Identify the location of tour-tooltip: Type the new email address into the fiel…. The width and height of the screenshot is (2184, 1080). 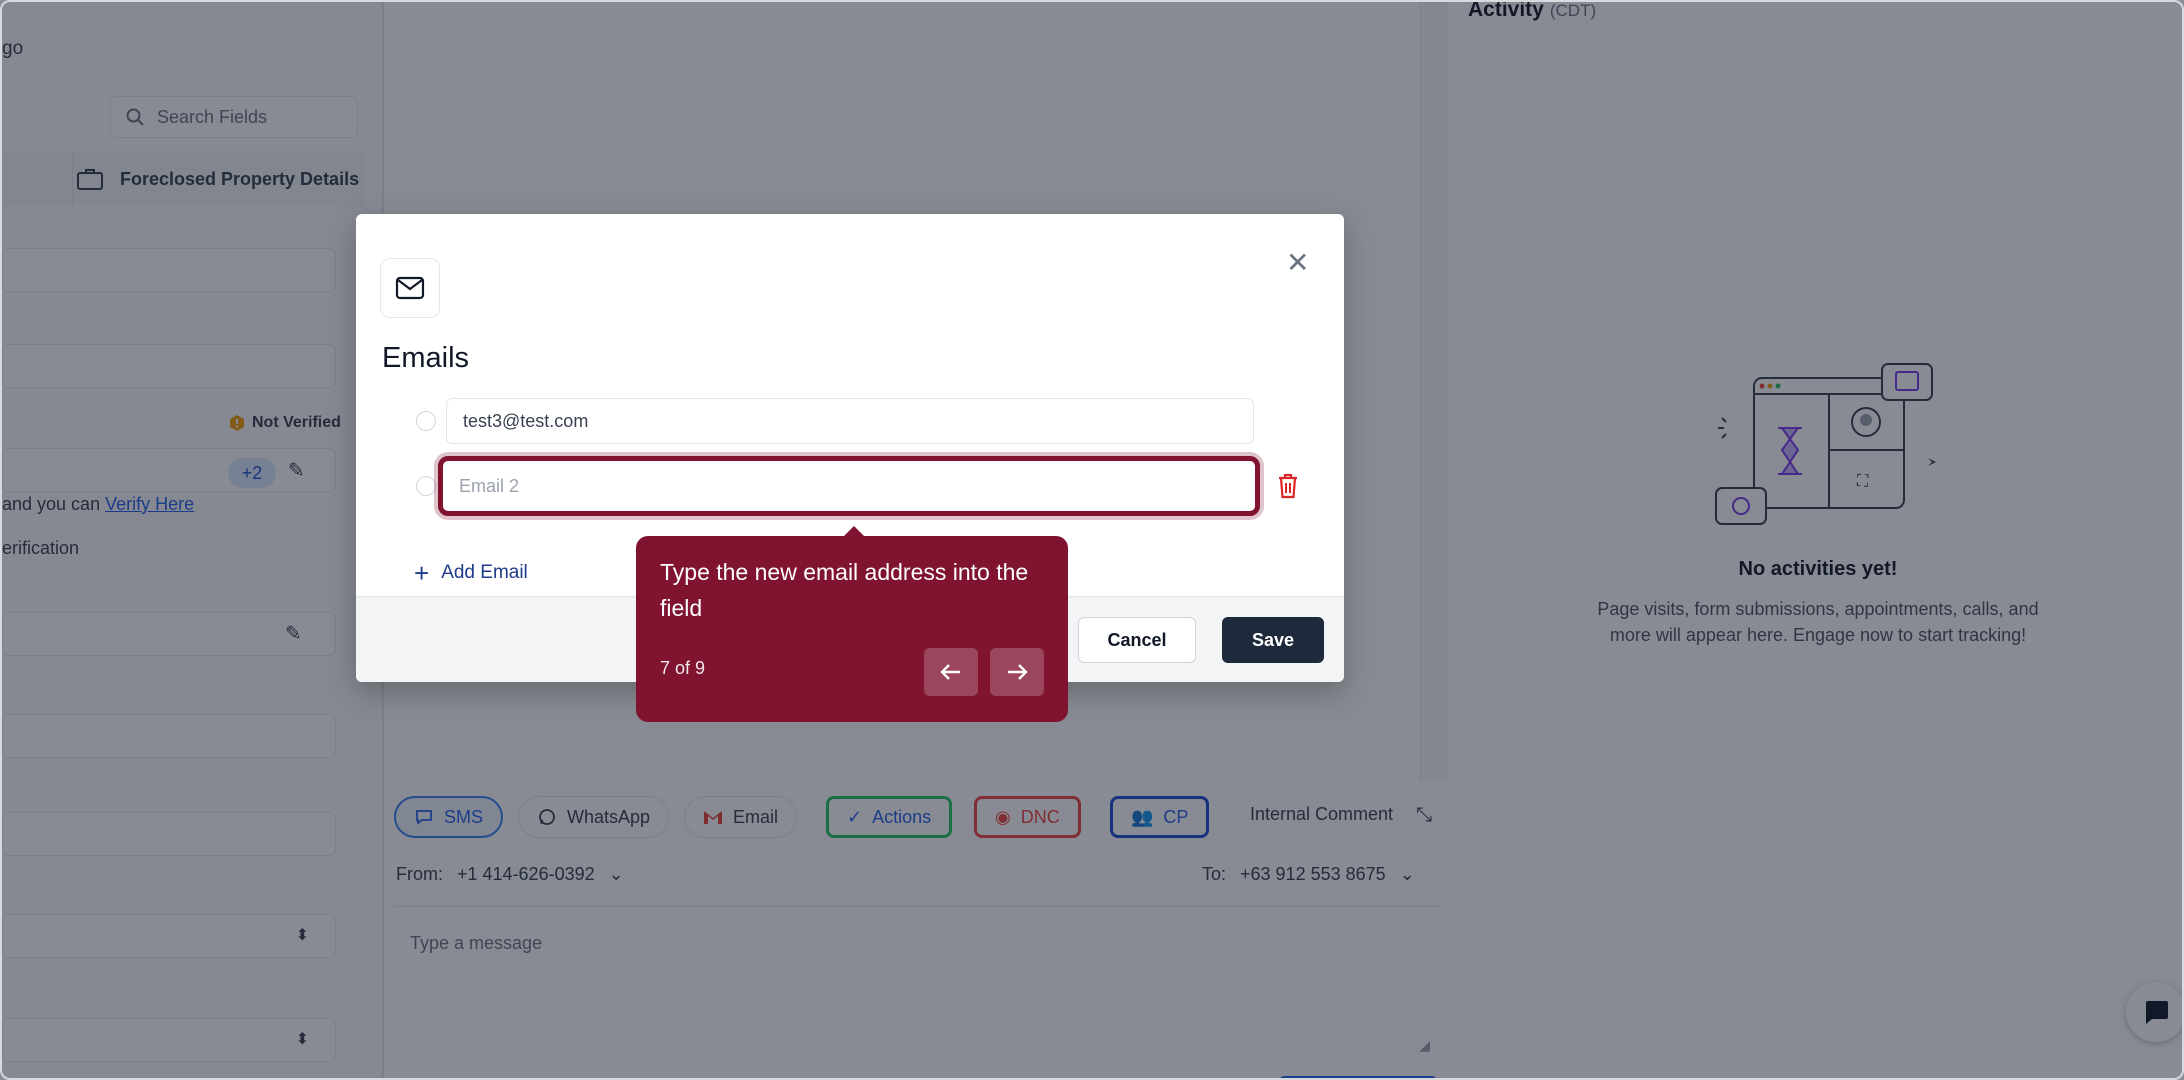
(852, 629).